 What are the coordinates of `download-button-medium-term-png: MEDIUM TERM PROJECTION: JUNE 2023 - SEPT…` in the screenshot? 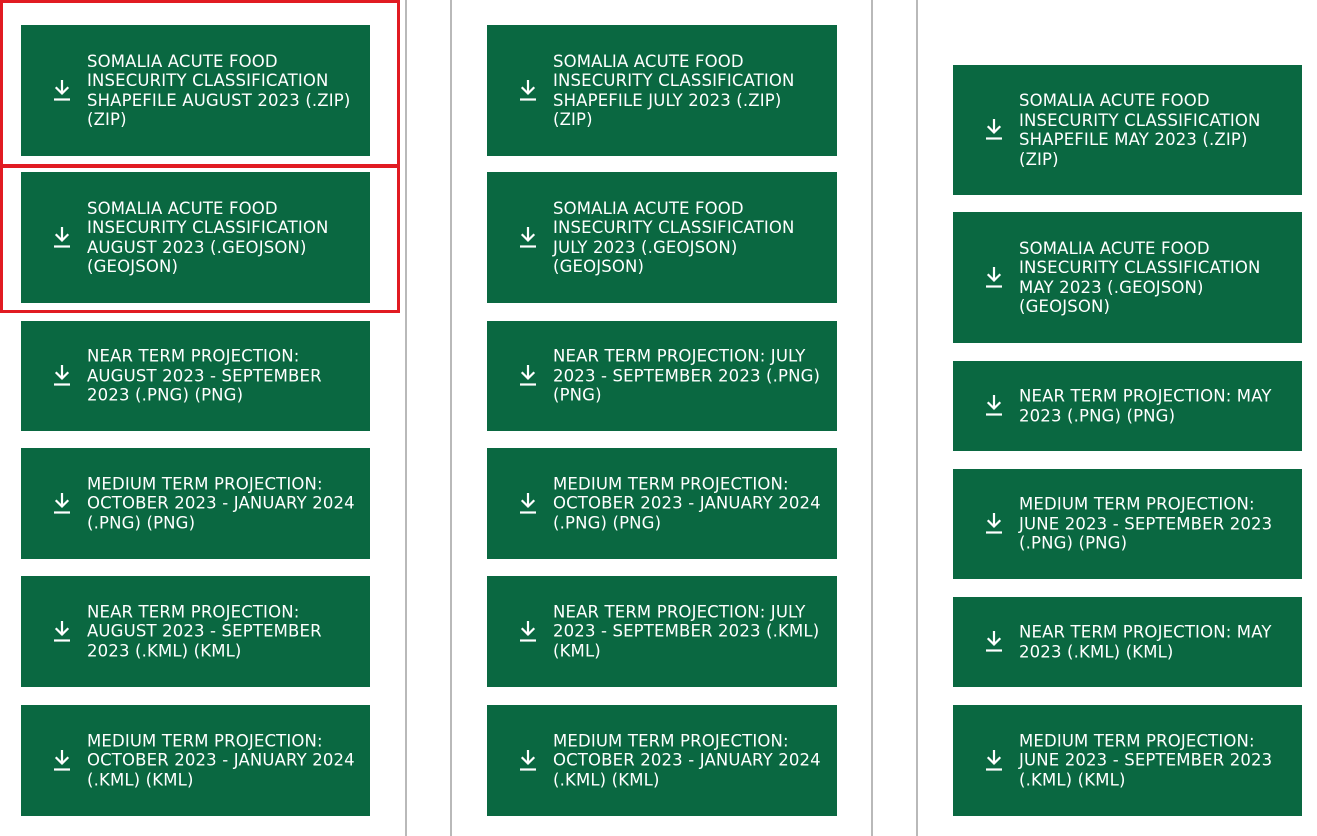 It's located at (1127, 524).